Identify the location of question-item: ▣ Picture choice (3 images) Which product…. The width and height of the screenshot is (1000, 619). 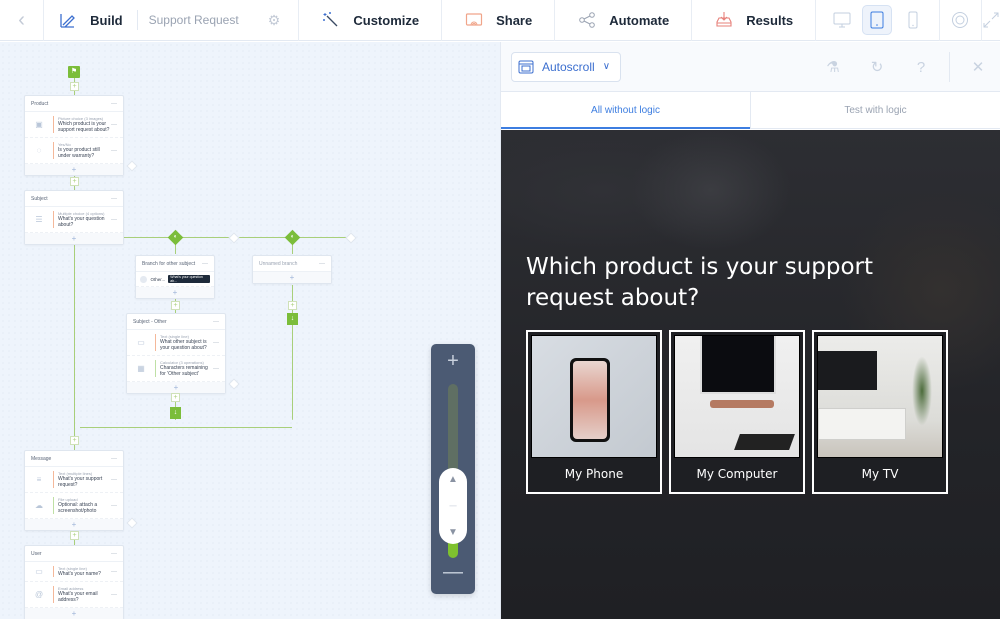
(74, 125).